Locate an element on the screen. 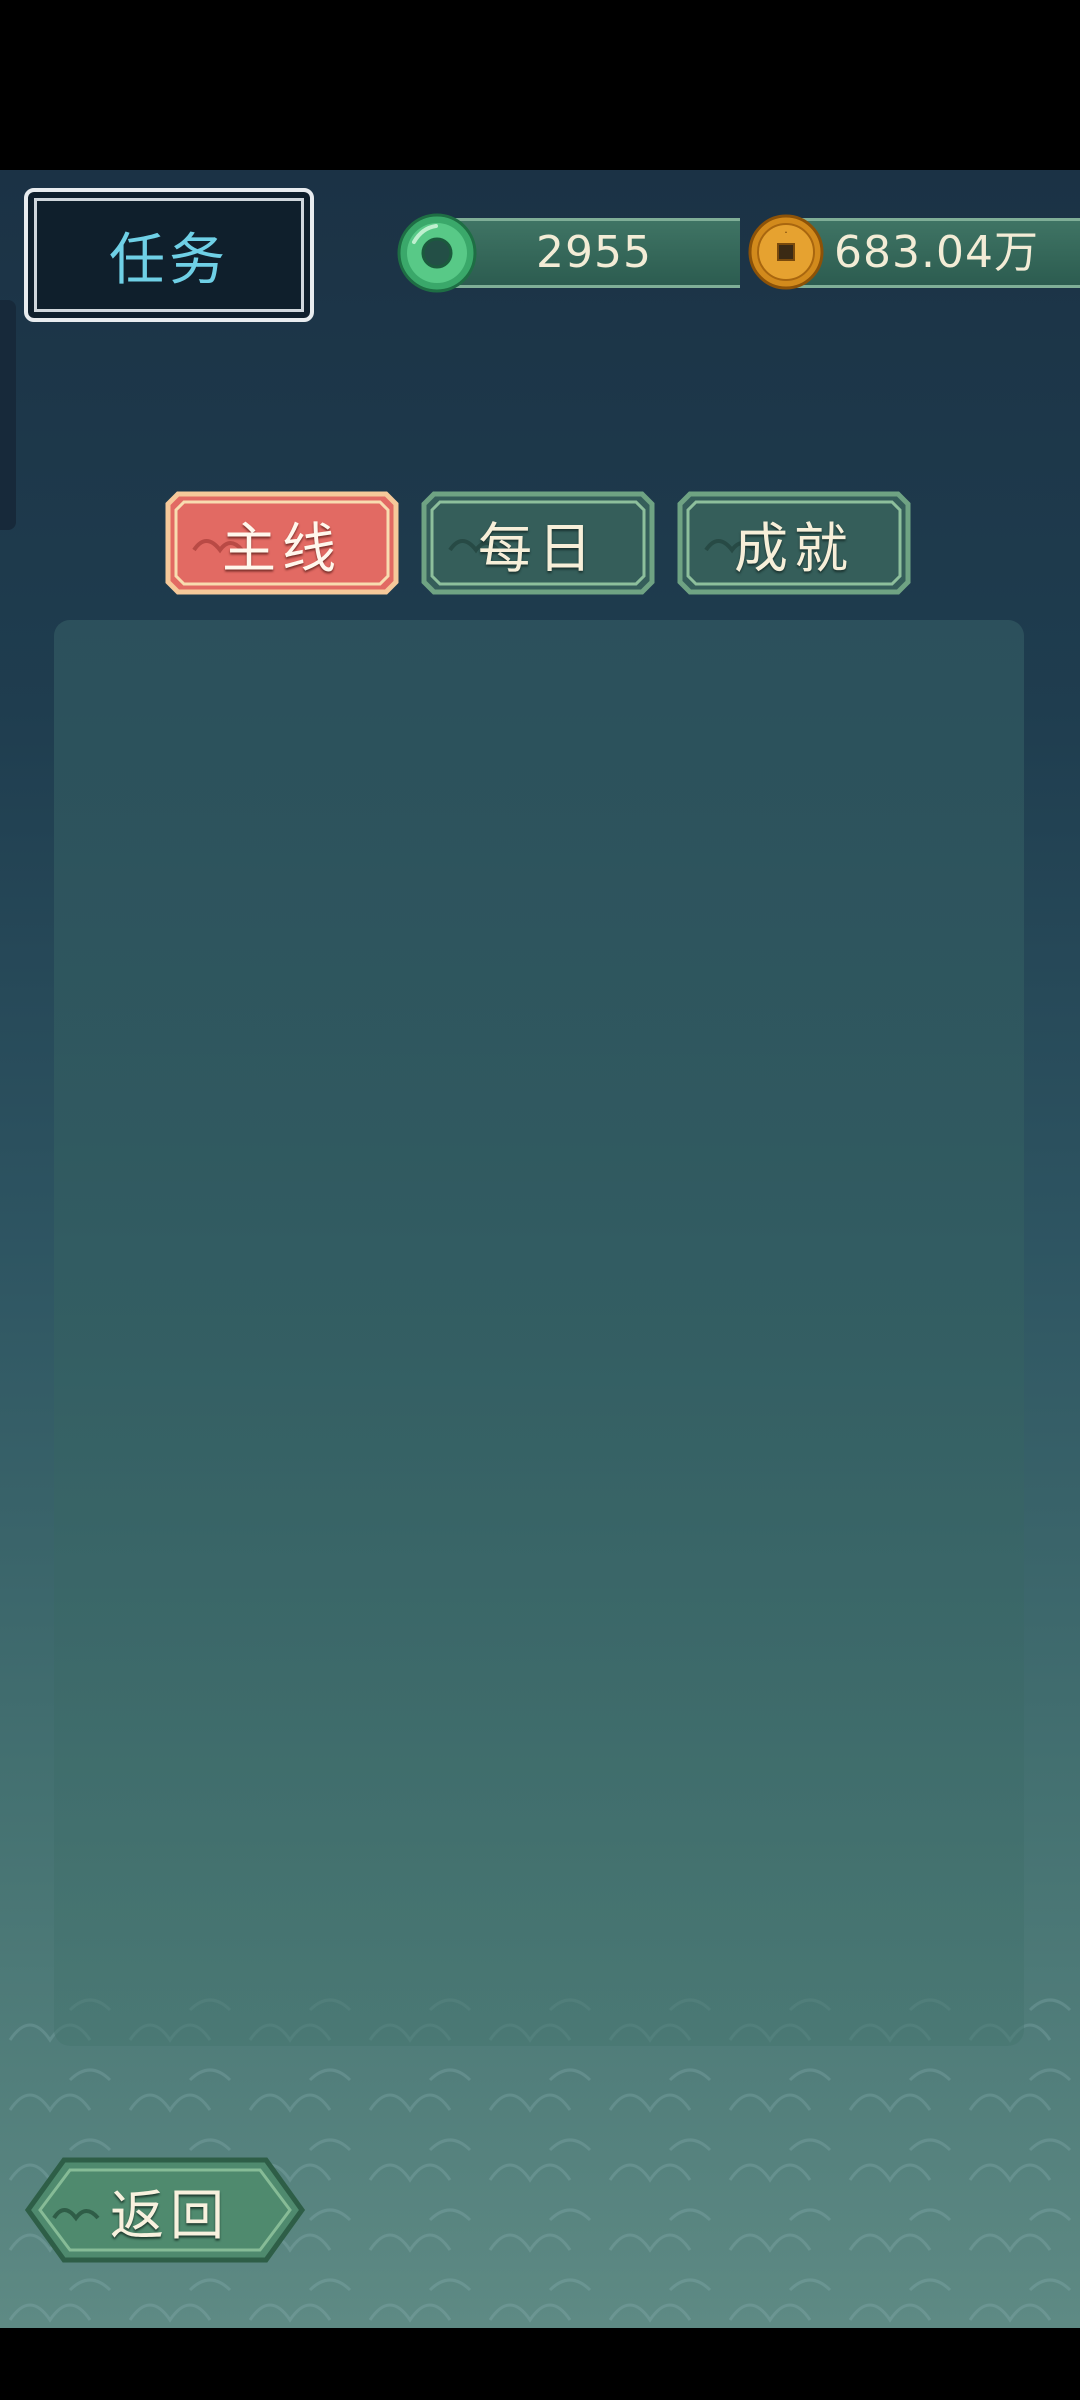 Image resolution: width=1080 pixels, height=2400 pixels. jade-currency: 2955 is located at coordinates (568, 253).